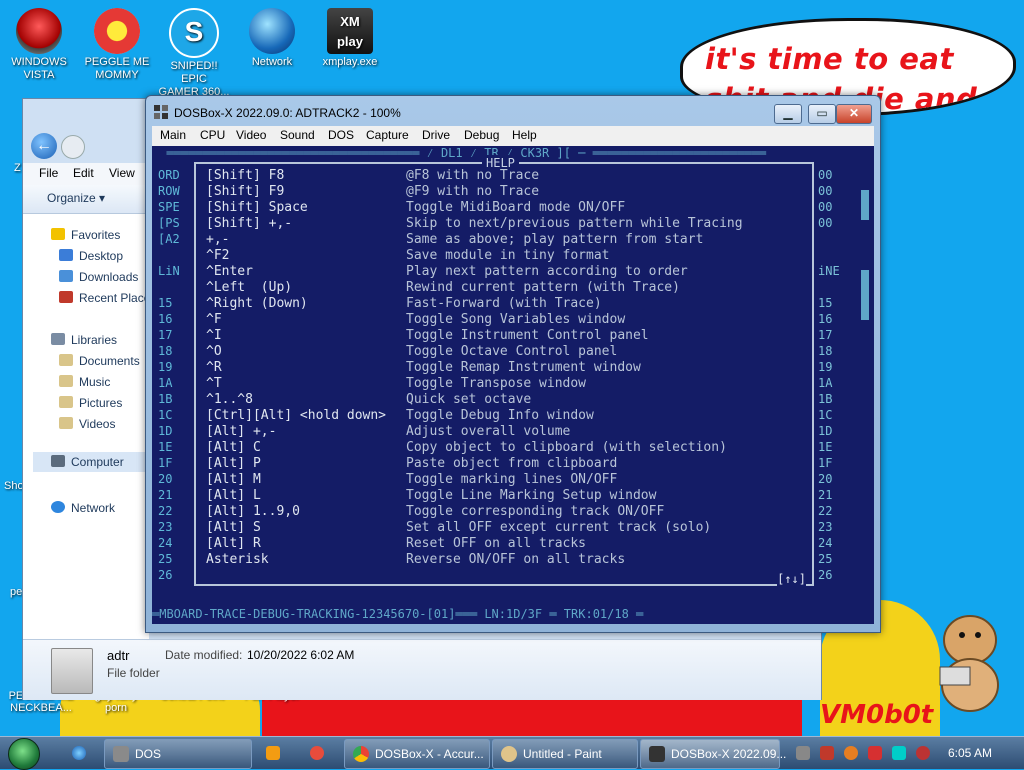 Image resolution: width=1024 pixels, height=770 pixels. I want to click on forward-arrow-icon, so click(73, 147).